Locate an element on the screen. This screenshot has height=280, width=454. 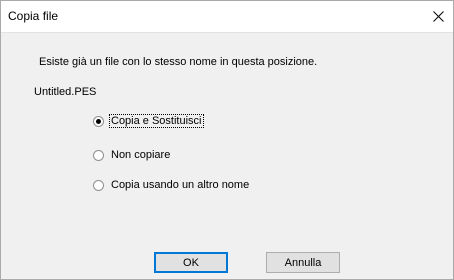
option-copy-rename: Copia usando un altro nome is located at coordinates (171, 185).